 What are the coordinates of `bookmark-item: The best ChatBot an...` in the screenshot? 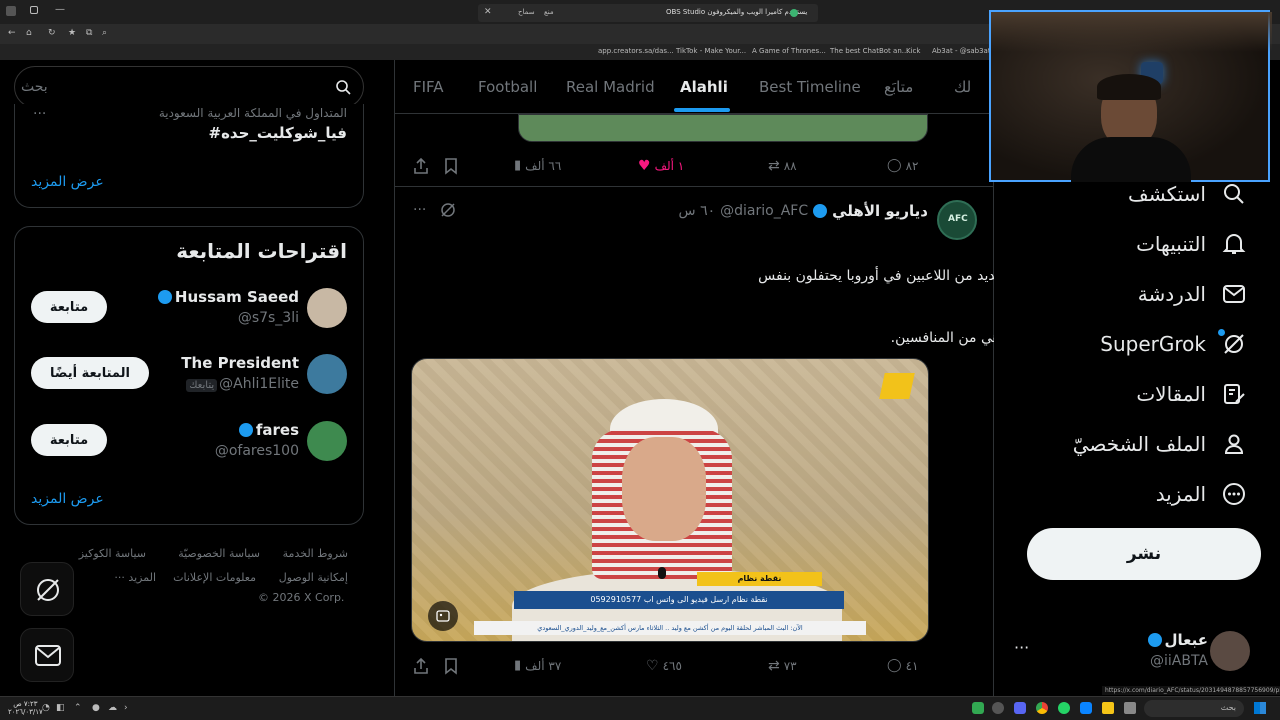 It's located at (869, 51).